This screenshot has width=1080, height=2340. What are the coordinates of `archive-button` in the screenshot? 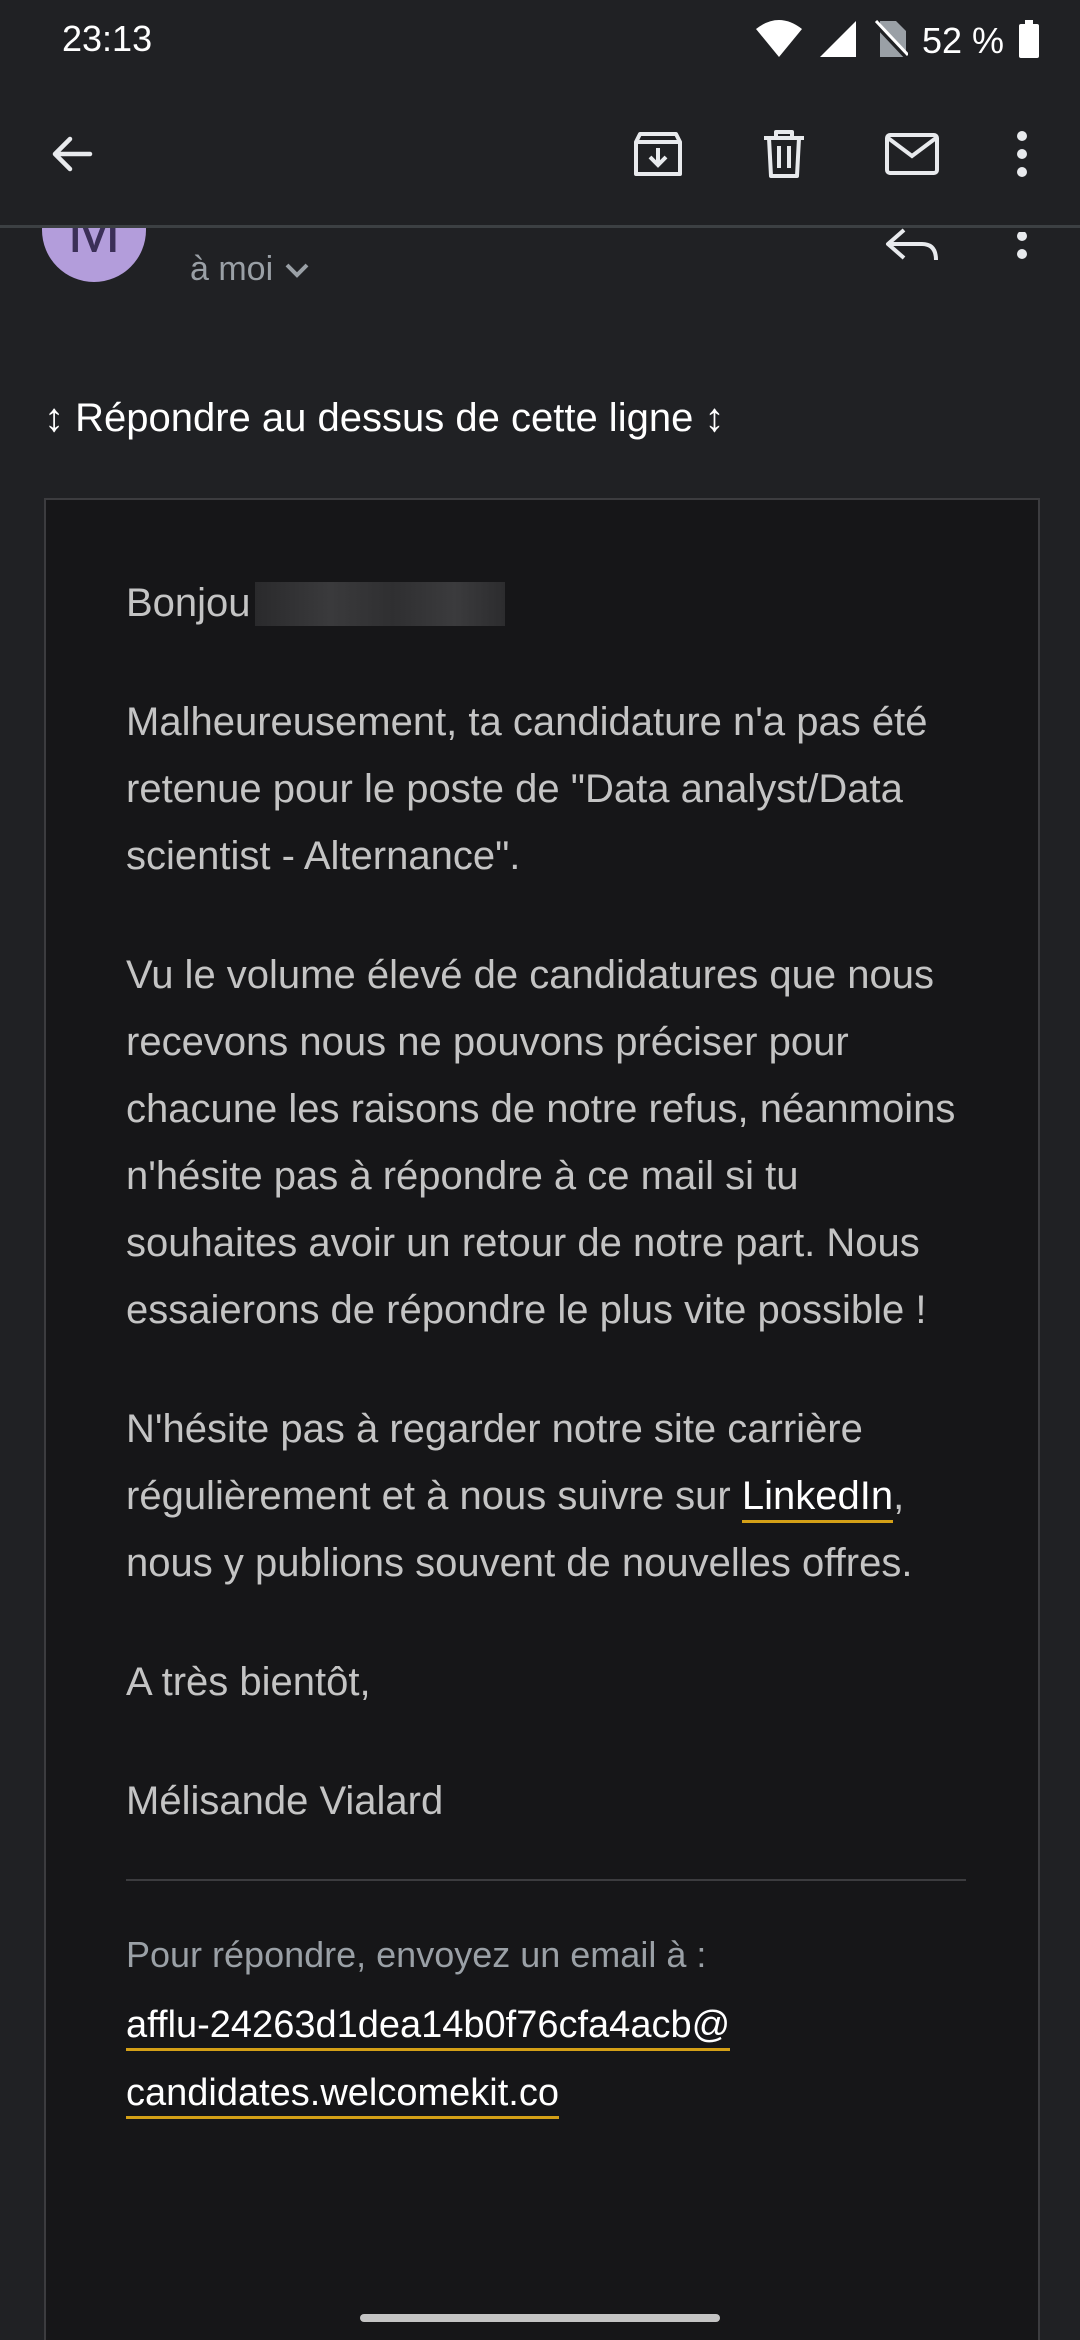 It's located at (658, 156).